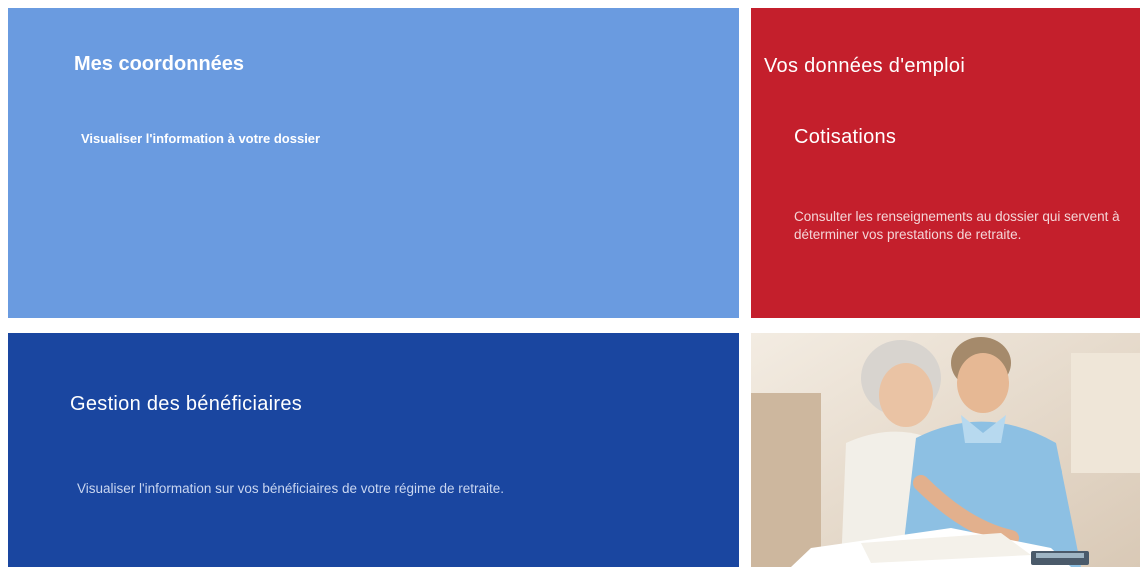  I want to click on couple-illustration, so click(945, 450).